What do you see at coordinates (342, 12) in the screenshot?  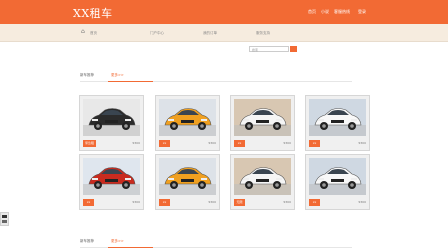 I see `nav-hotline-link: 客服热线` at bounding box center [342, 12].